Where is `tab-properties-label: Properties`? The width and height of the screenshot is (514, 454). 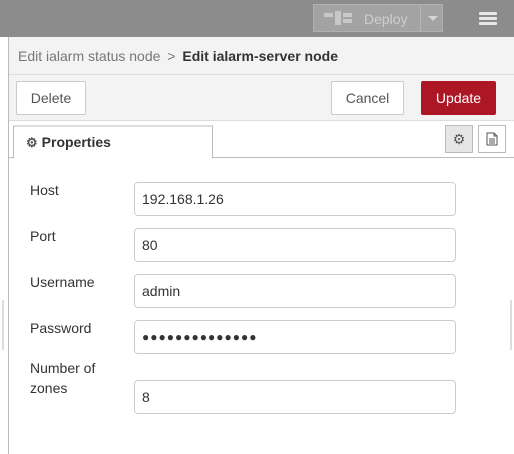 tab-properties-label: Properties is located at coordinates (76, 142).